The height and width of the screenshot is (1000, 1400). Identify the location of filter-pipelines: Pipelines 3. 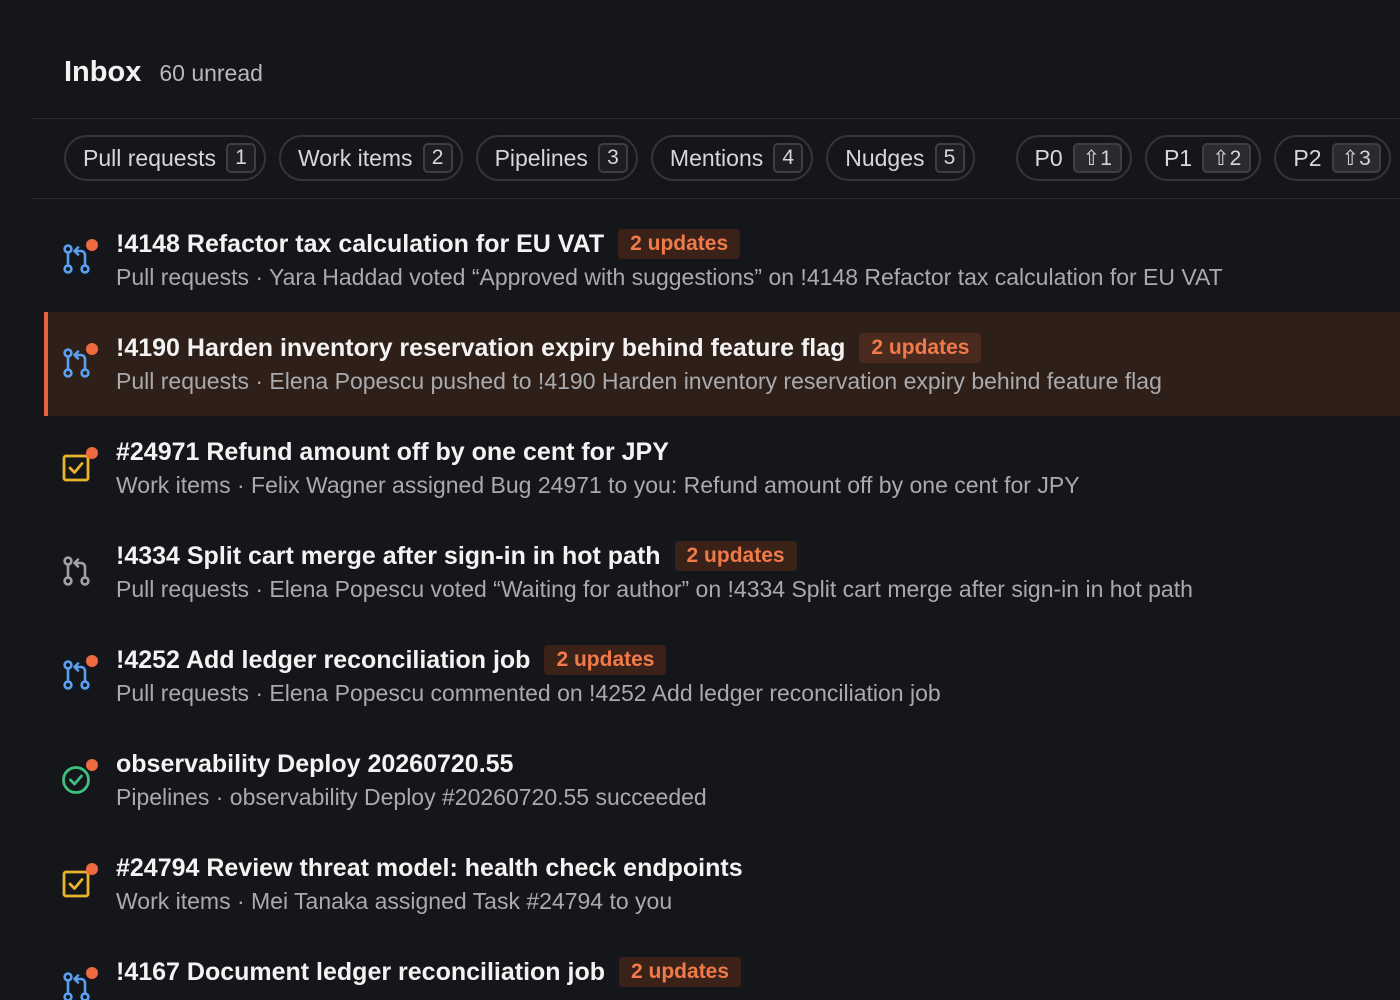
(556, 158).